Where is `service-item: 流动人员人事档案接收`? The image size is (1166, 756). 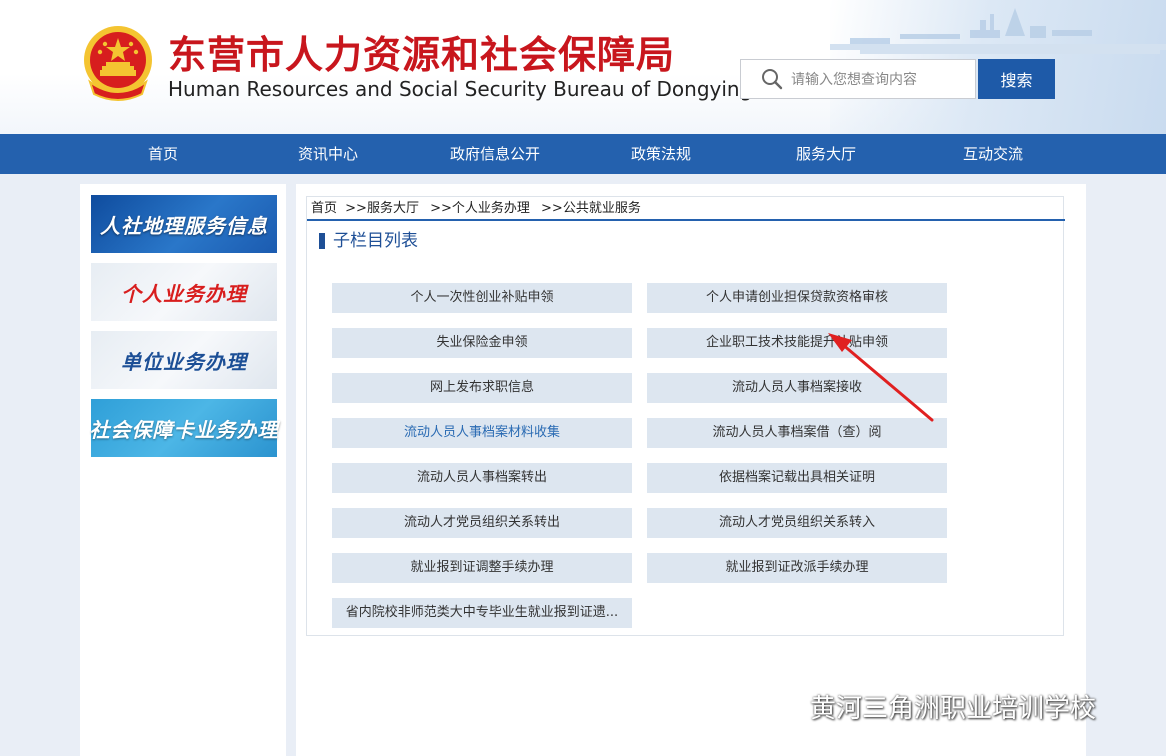
service-item: 流动人员人事档案接收 is located at coordinates (797, 388).